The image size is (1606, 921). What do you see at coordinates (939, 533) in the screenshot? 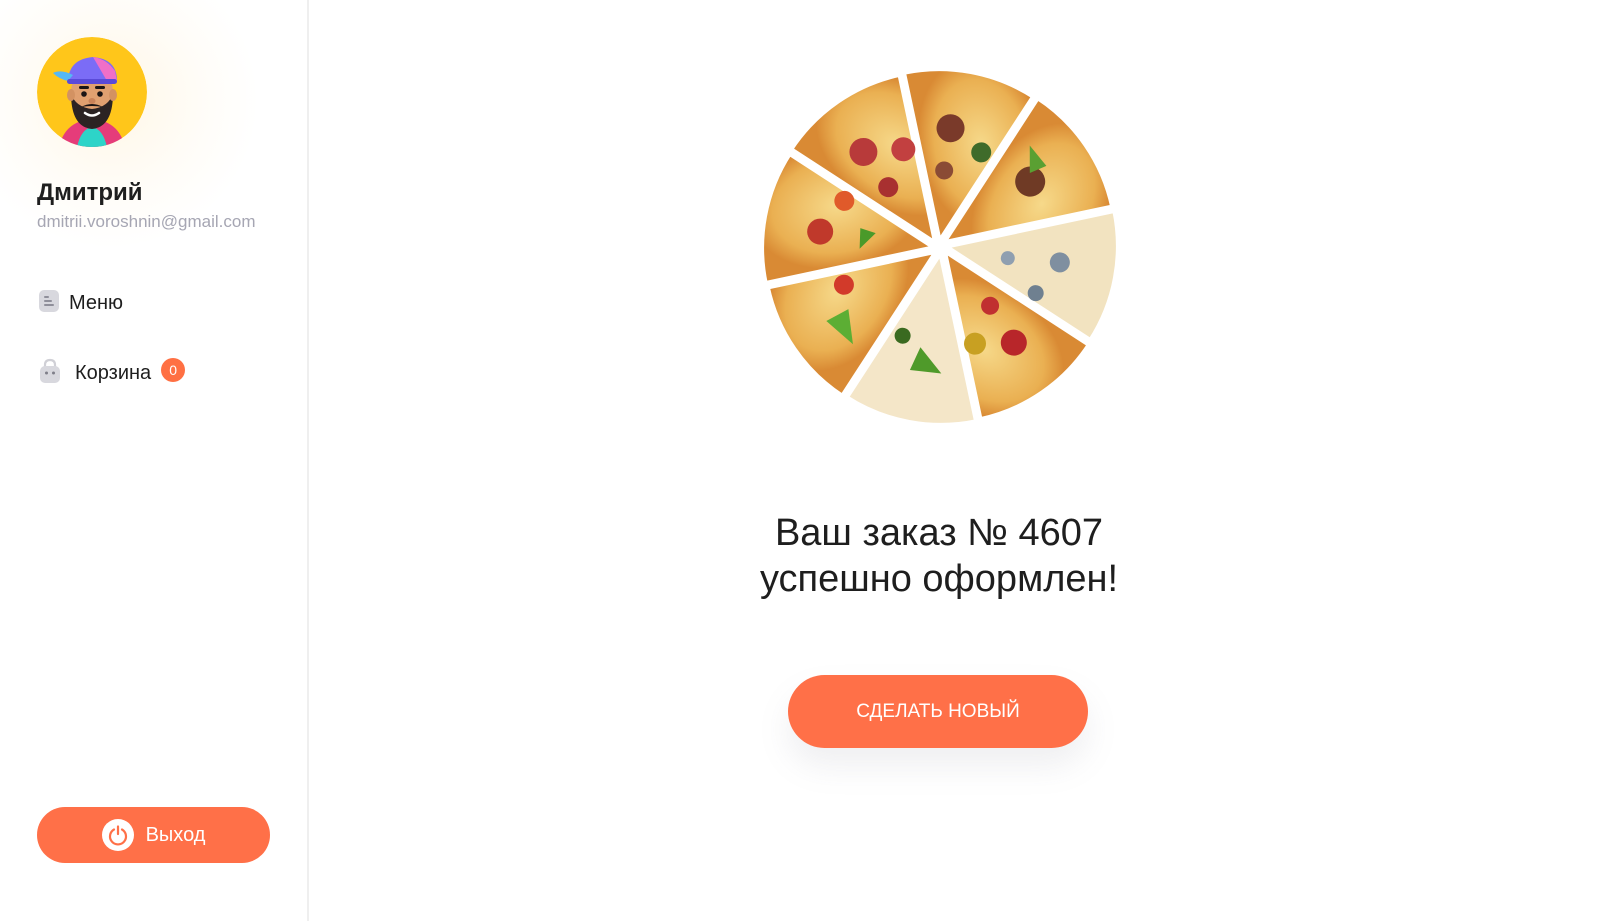
I see `order-success-line1: Ваш заказ № 4607` at bounding box center [939, 533].